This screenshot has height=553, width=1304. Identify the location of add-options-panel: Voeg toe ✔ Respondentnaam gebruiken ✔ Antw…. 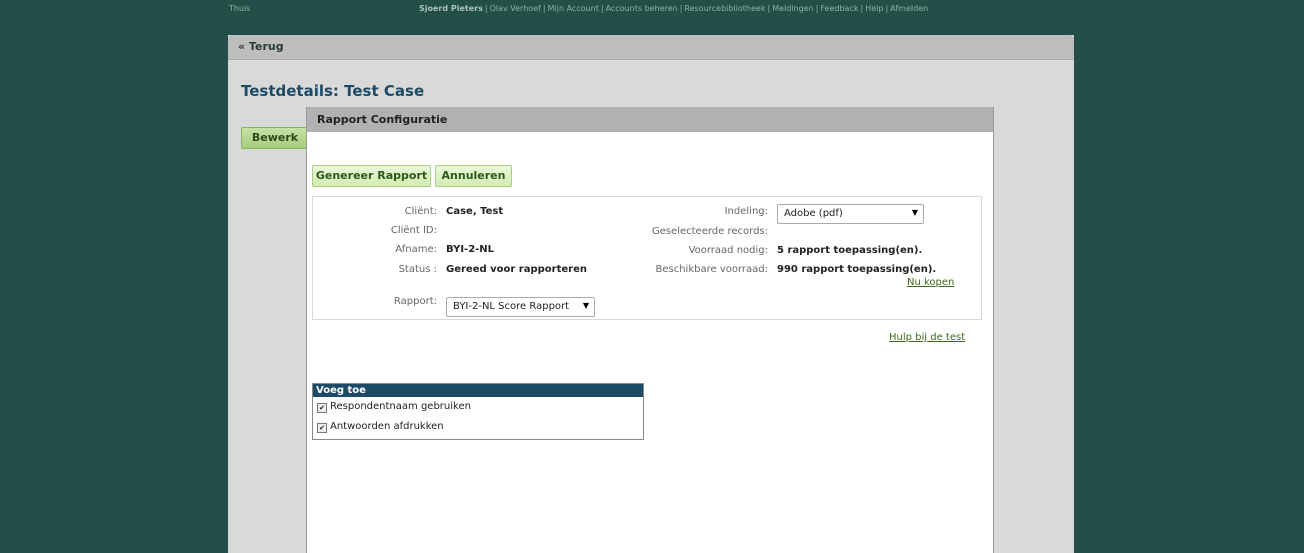
(478, 411).